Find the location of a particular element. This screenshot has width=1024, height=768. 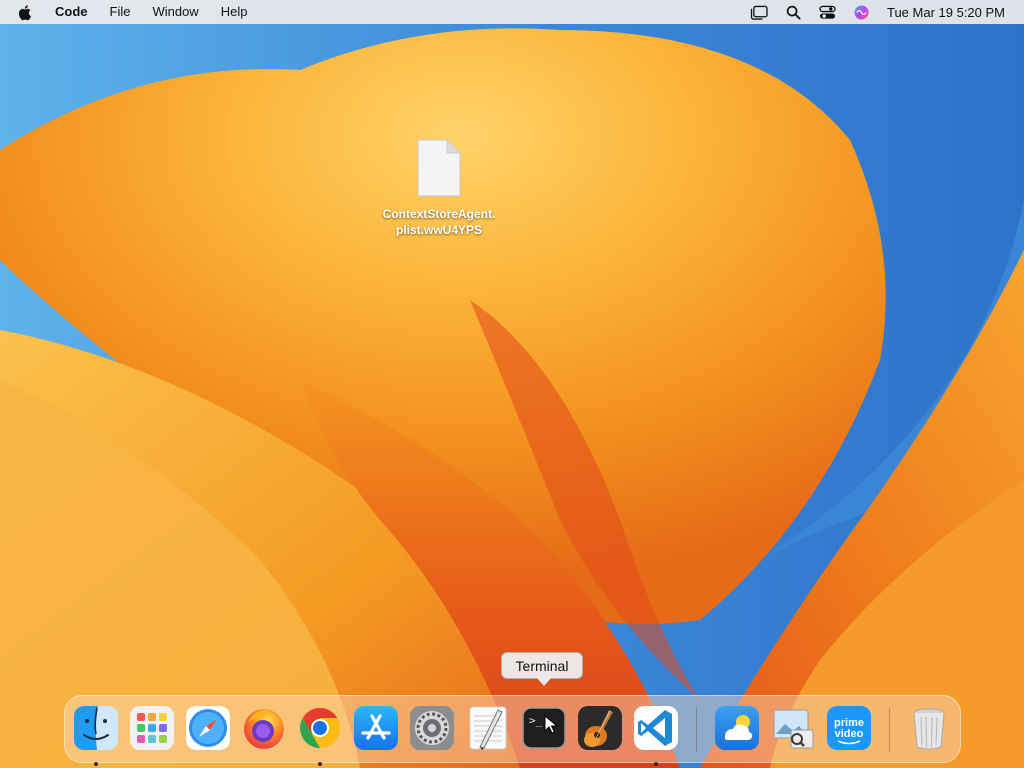

dock-item-trash is located at coordinates (929, 728).